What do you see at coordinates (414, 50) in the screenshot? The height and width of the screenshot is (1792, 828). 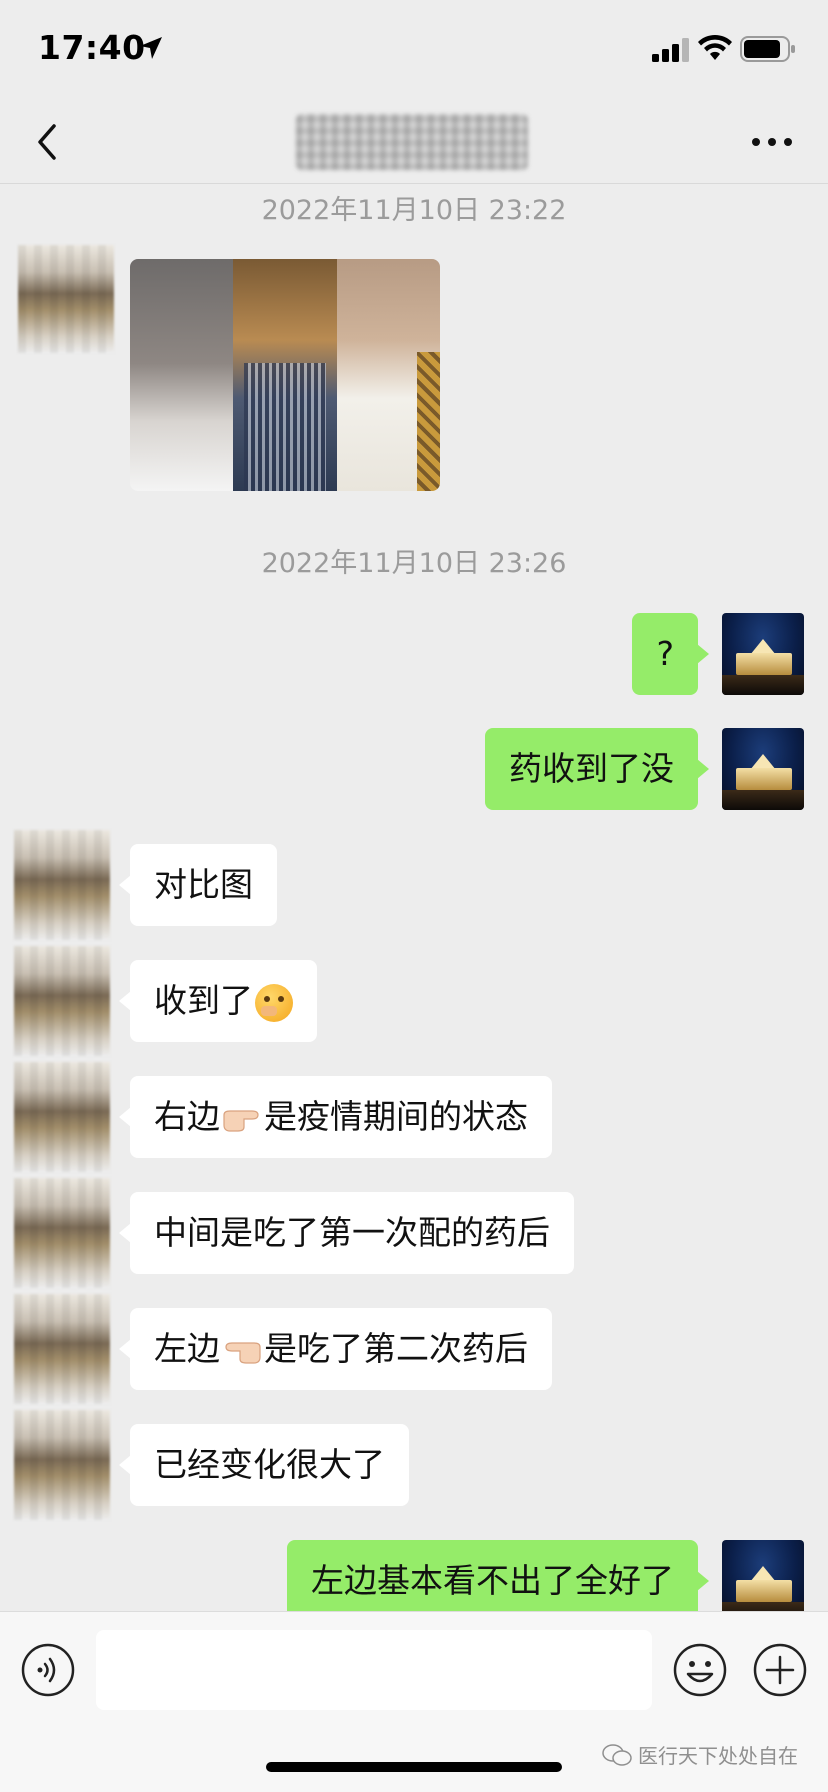 I see `status-bar: 17:40` at bounding box center [414, 50].